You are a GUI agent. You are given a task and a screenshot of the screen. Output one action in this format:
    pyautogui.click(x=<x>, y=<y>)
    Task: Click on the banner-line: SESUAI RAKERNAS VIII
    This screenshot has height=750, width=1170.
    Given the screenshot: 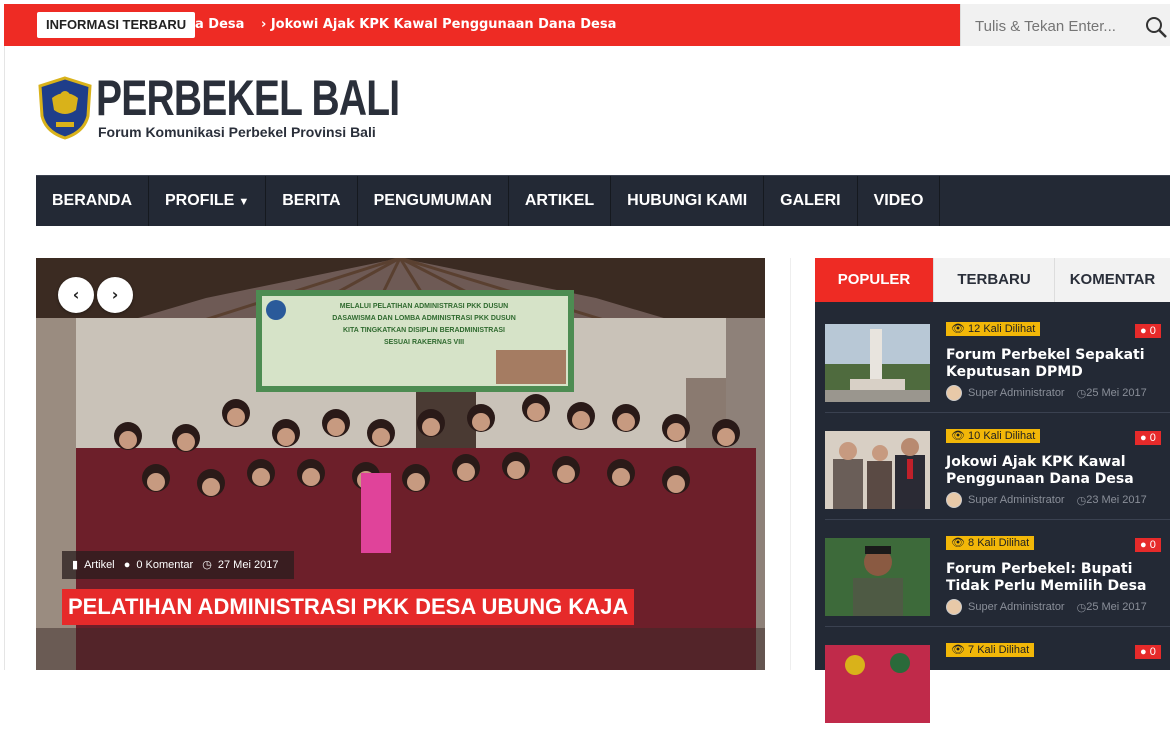 What is the action you would take?
    pyautogui.click(x=424, y=342)
    